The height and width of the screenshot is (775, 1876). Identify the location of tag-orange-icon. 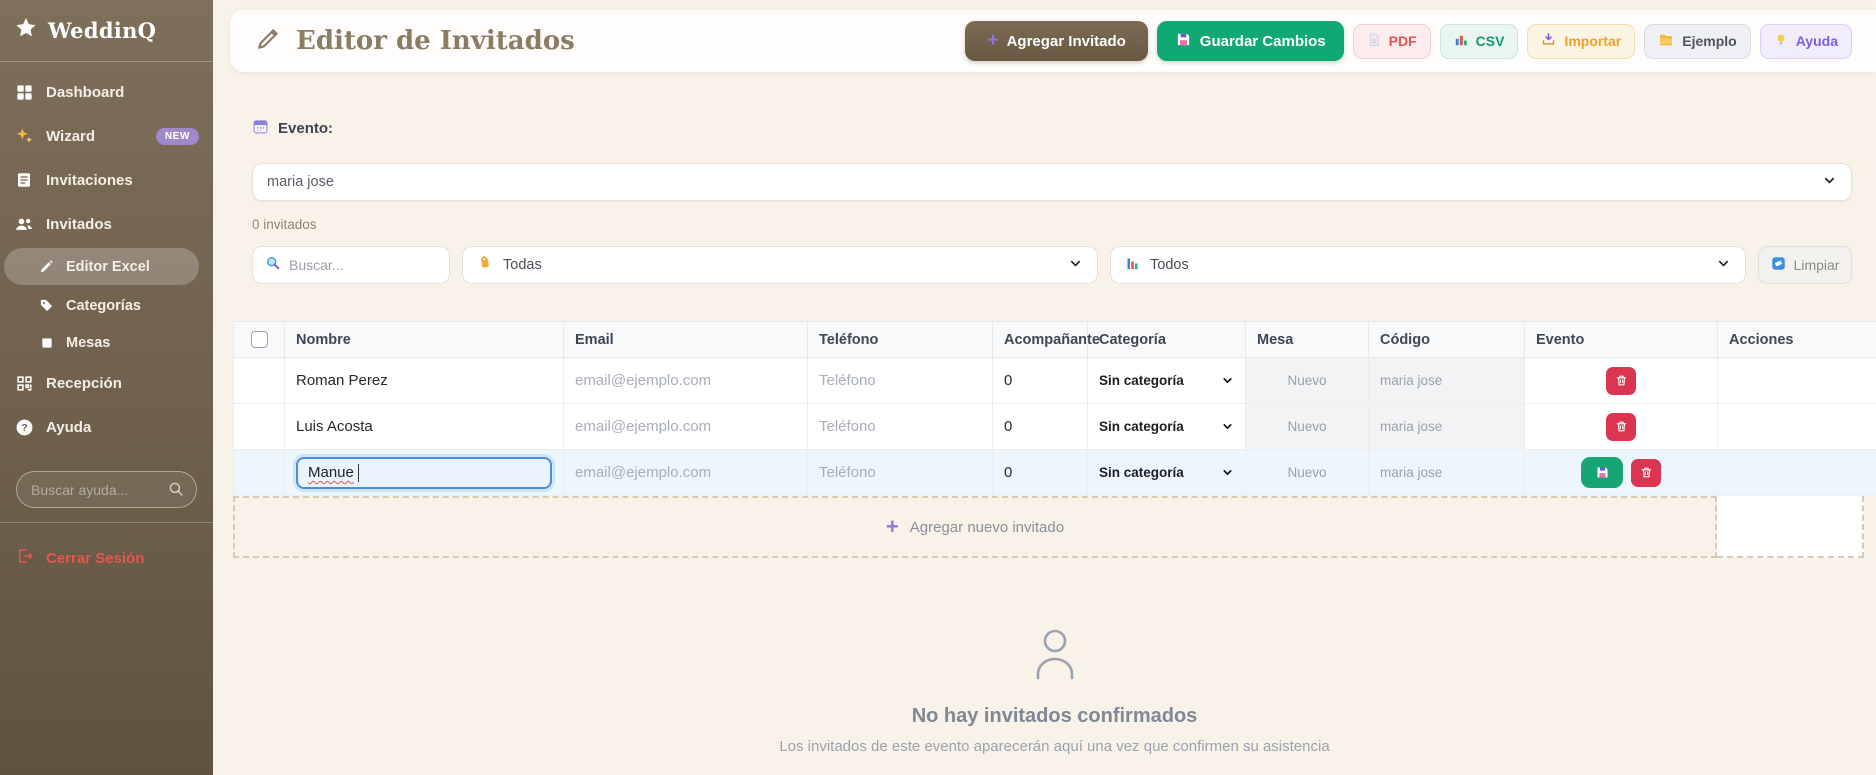
(485, 265).